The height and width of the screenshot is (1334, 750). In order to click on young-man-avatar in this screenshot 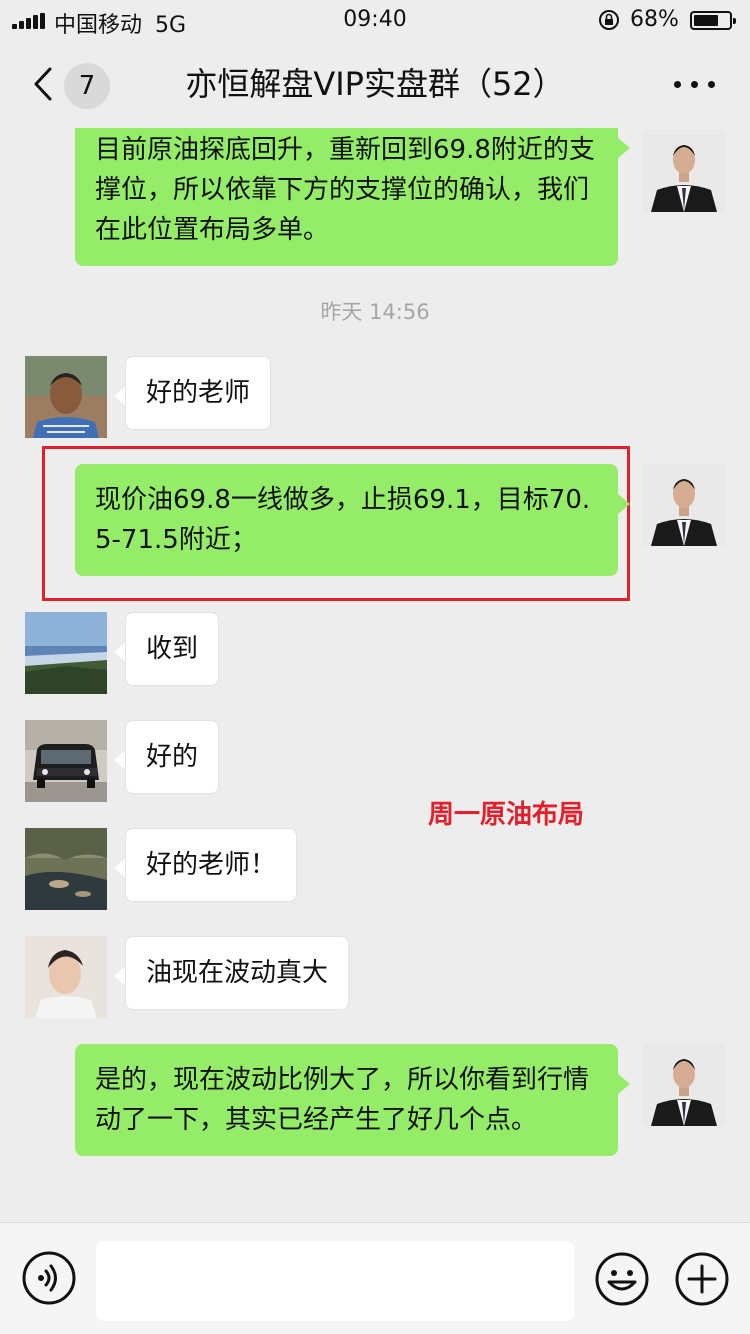, I will do `click(66, 977)`.